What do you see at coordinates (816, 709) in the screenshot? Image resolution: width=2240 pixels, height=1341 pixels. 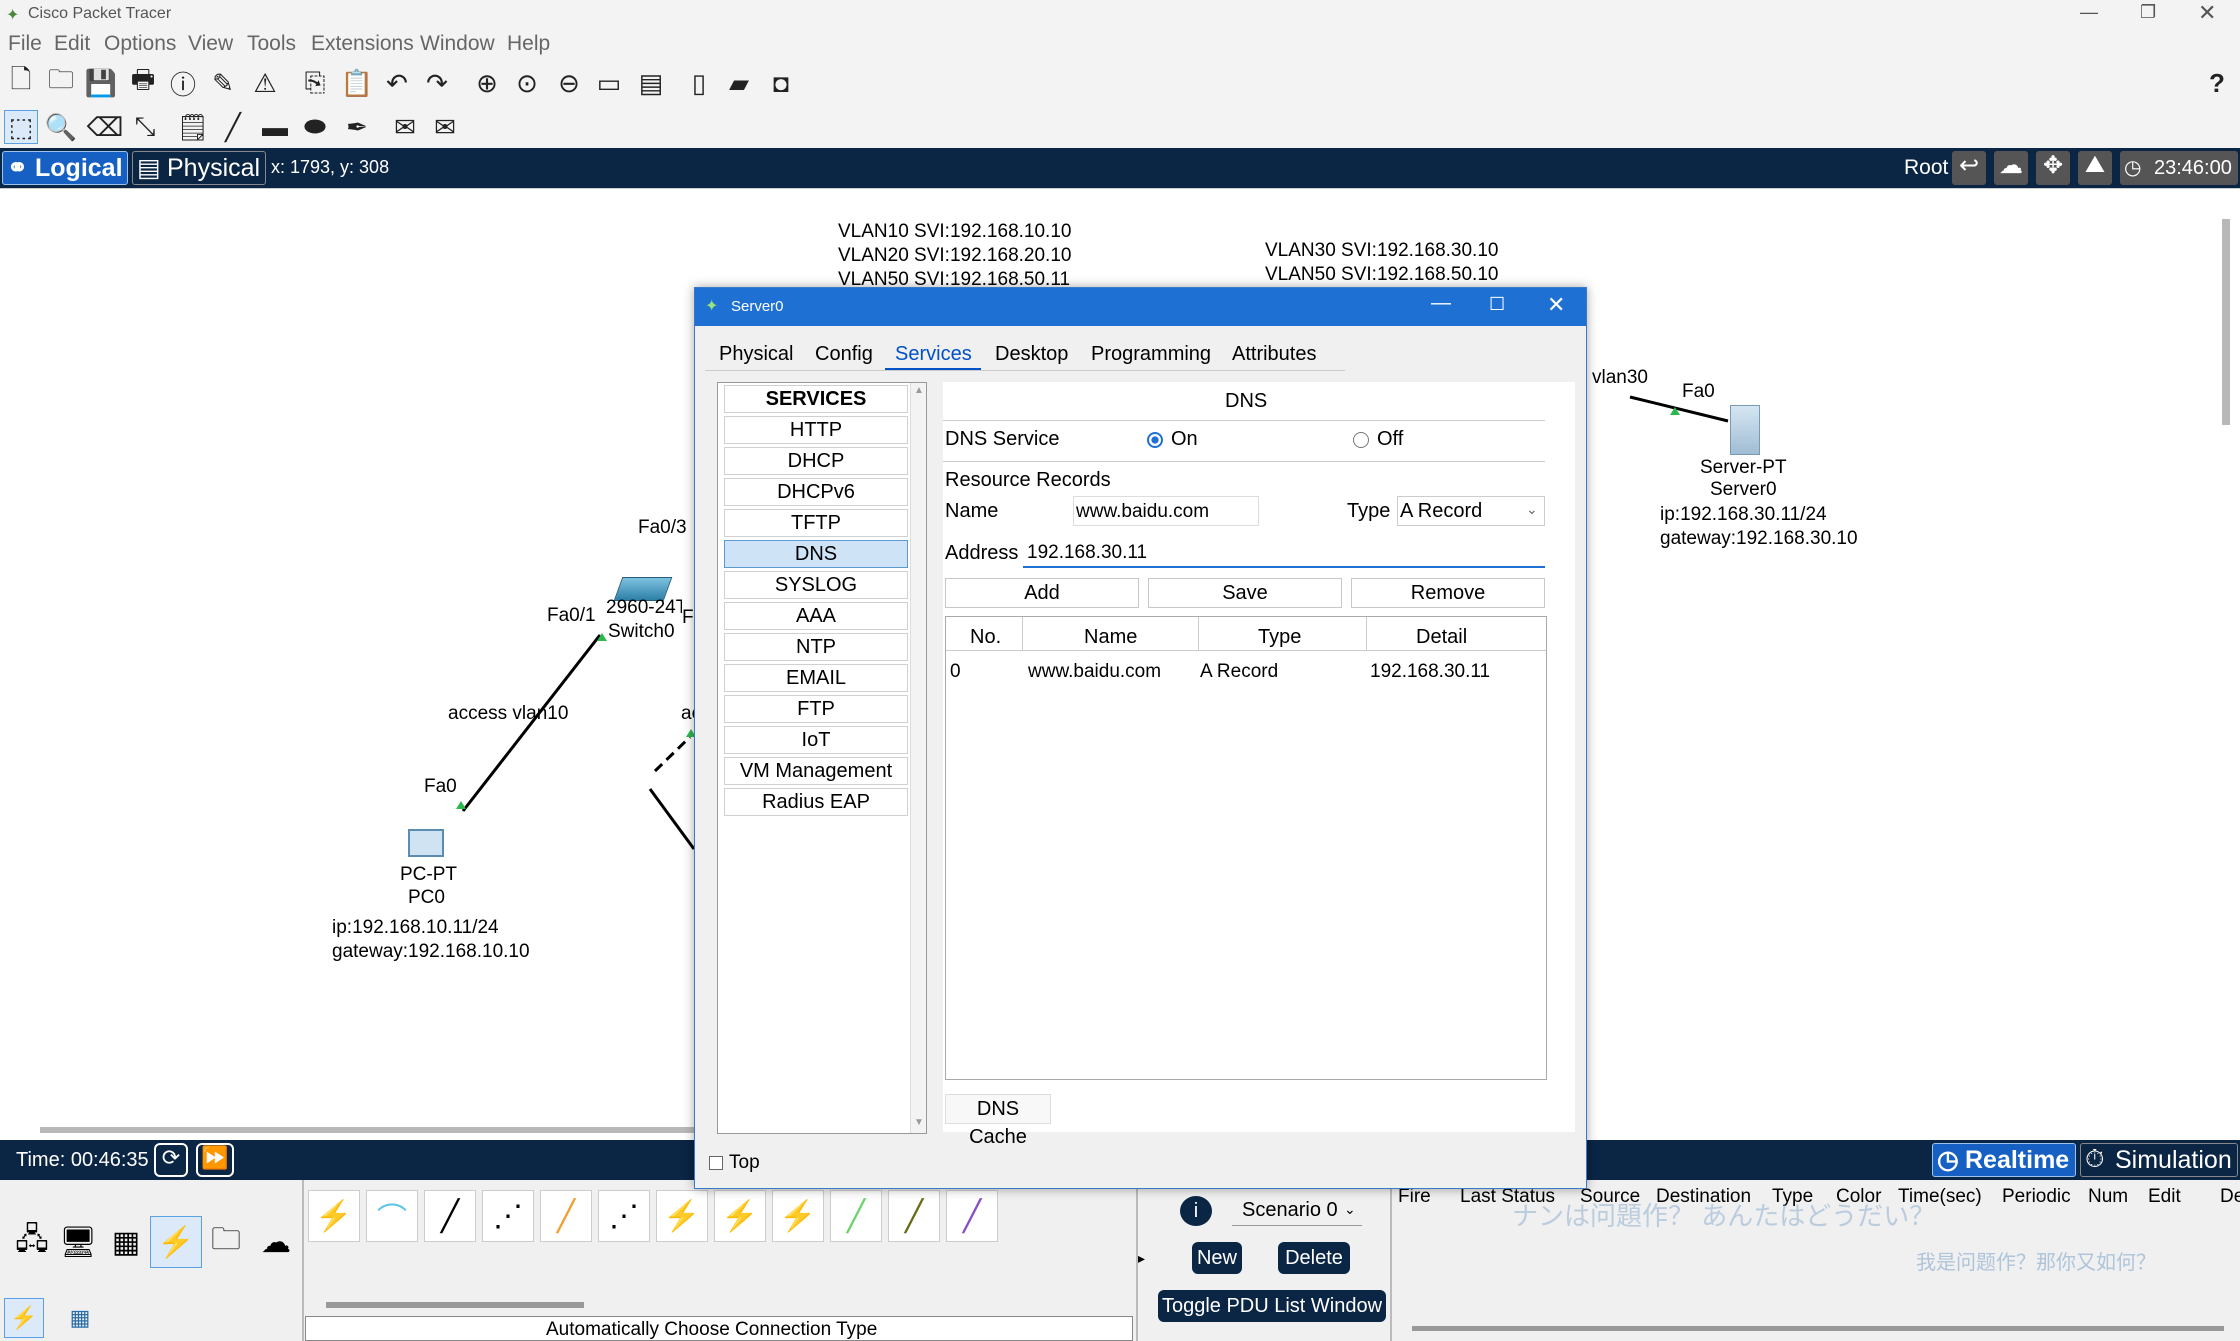 I see `service-ftp: FTP` at bounding box center [816, 709].